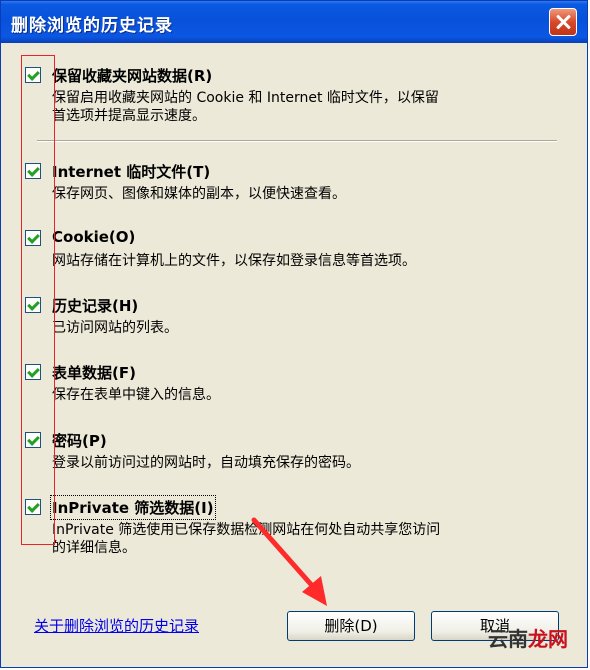 This screenshot has height=670, width=590. What do you see at coordinates (38, 300) in the screenshot?
I see `highlight-box` at bounding box center [38, 300].